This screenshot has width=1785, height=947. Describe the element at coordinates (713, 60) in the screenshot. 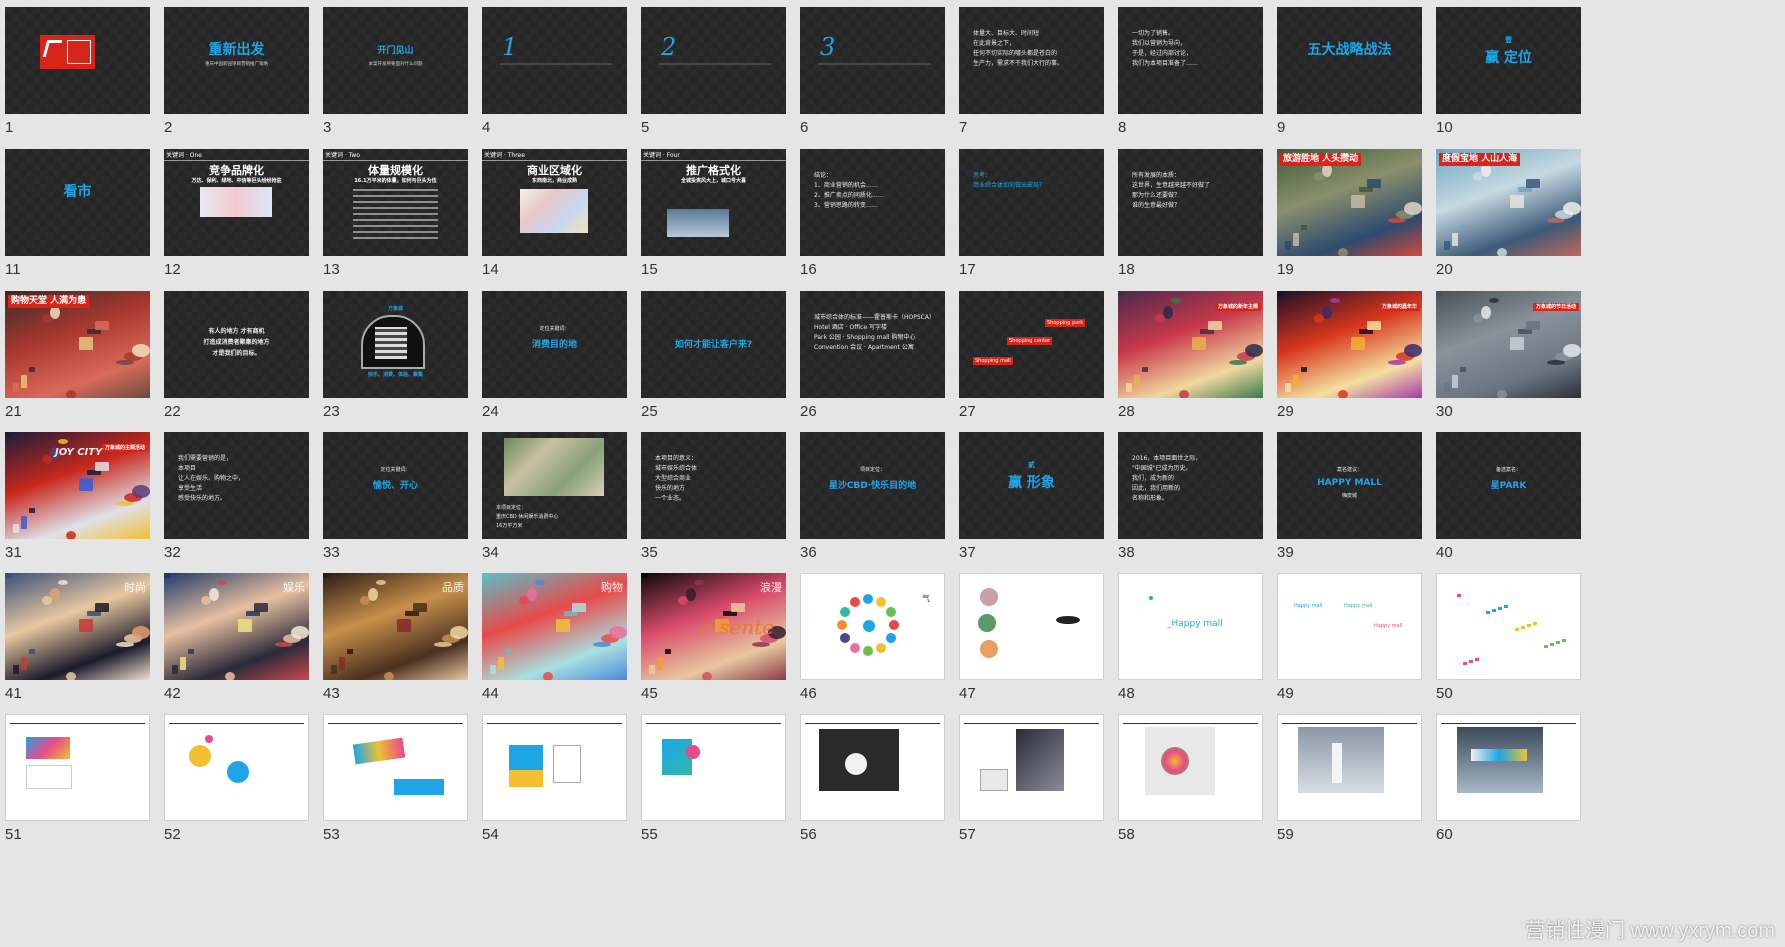

I see `slide-preview: 2` at that location.